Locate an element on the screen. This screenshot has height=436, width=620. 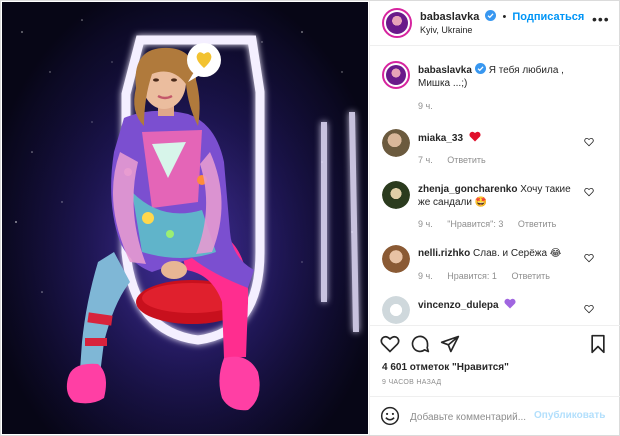
comment-username: vincenzo_dulepa is located at coordinates (458, 305).